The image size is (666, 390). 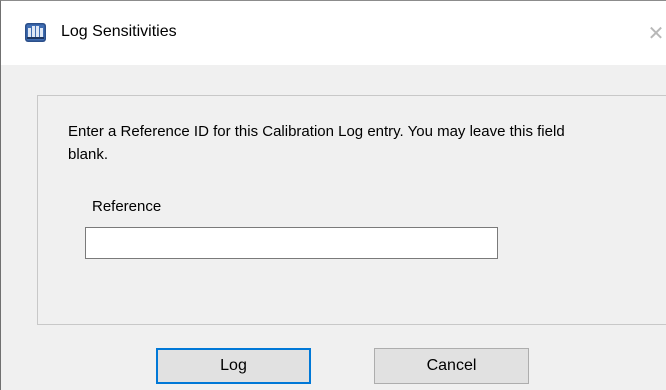 What do you see at coordinates (653, 33) in the screenshot?
I see `close-icon: ✕` at bounding box center [653, 33].